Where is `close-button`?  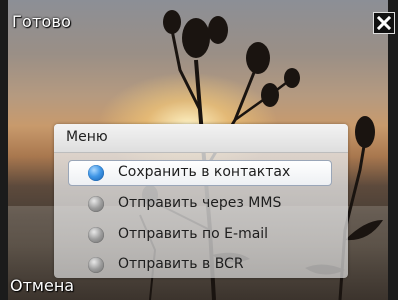 close-button is located at coordinates (384, 23).